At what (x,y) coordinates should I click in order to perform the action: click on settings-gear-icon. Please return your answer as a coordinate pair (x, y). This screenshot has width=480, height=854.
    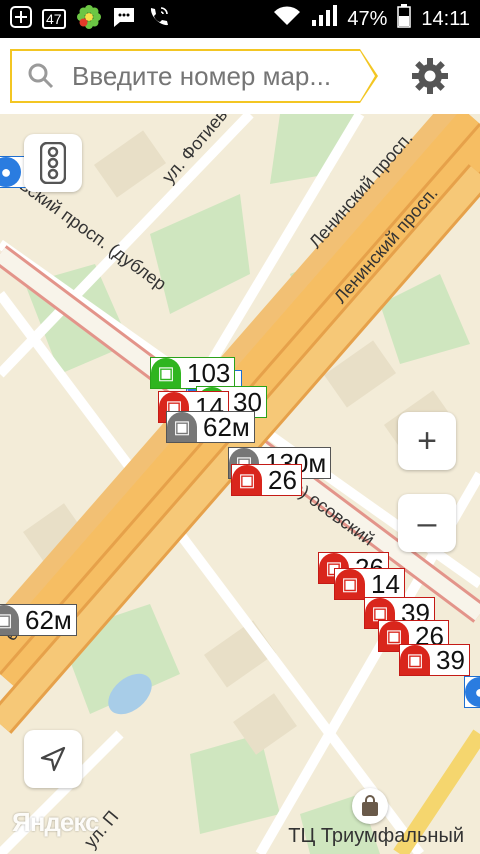
    Looking at the image, I should click on (430, 76).